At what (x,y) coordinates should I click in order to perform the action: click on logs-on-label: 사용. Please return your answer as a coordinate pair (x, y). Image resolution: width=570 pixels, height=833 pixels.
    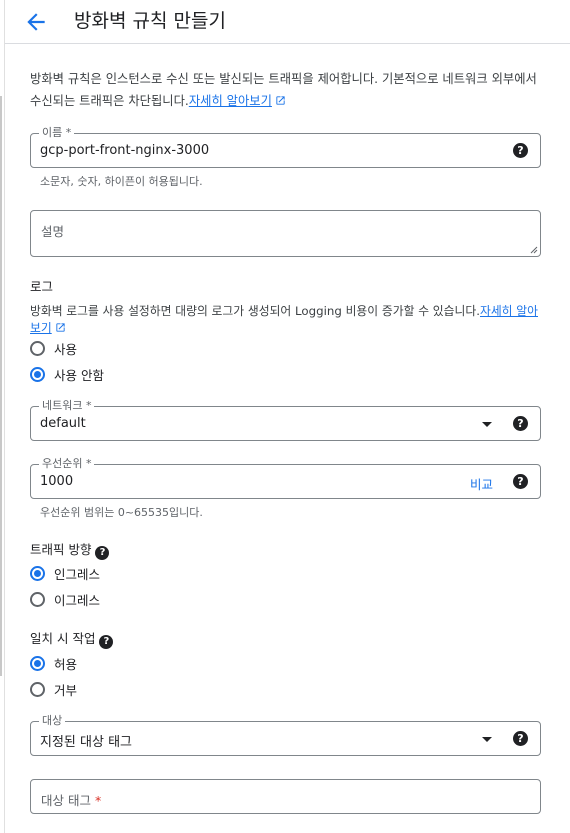
    Looking at the image, I should click on (66, 349).